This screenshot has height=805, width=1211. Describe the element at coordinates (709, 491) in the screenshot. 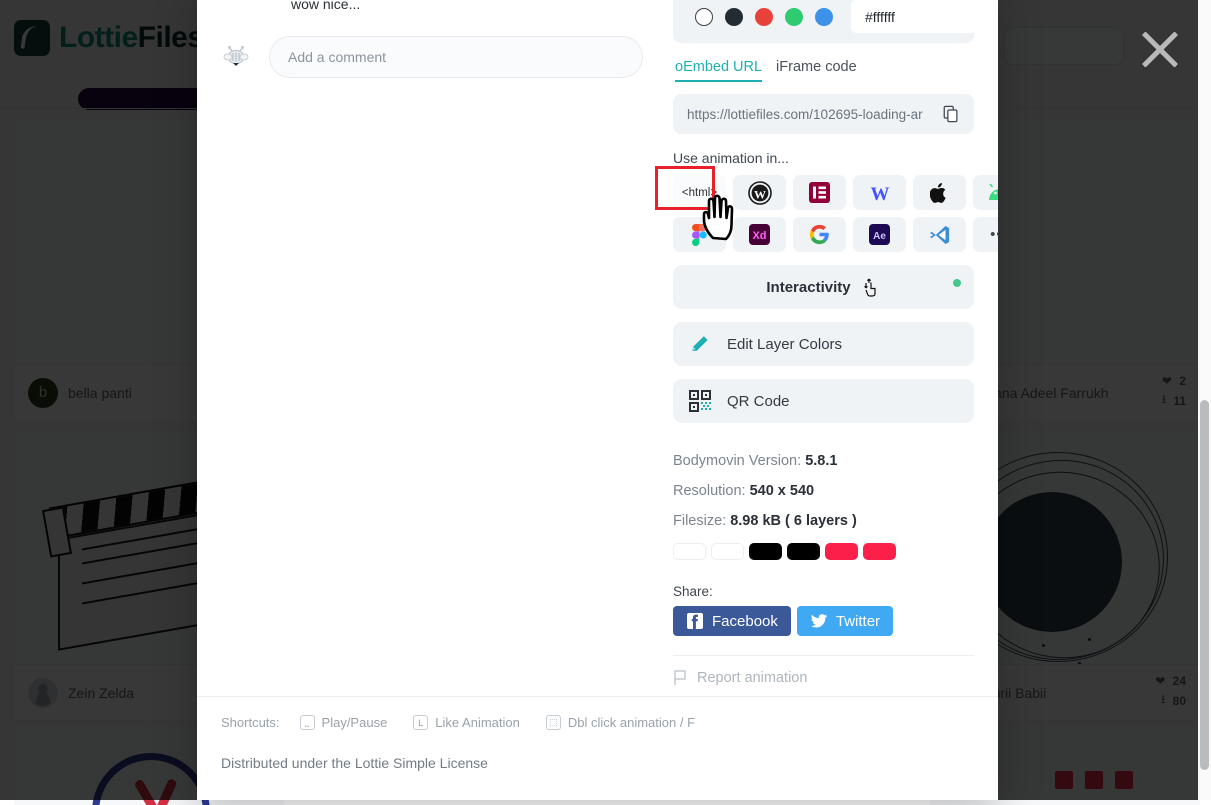

I see `resolution-label: Resolution:` at that location.